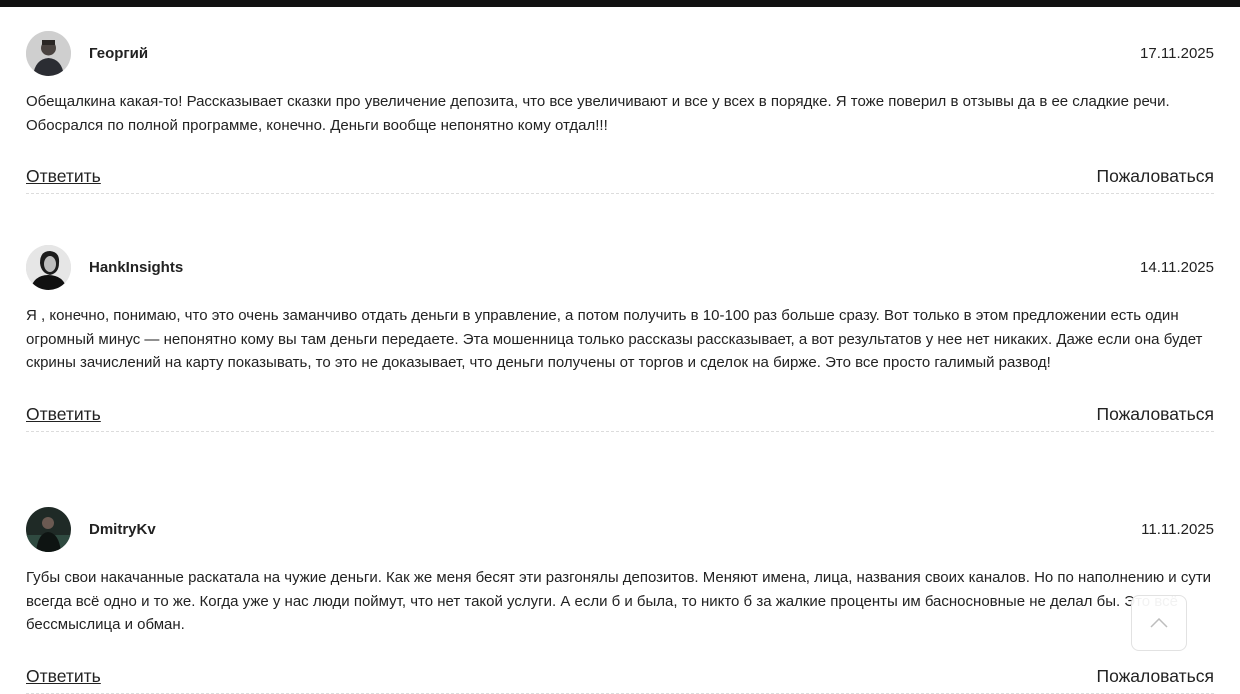  I want to click on scroll-to-top-button, so click(1159, 623).